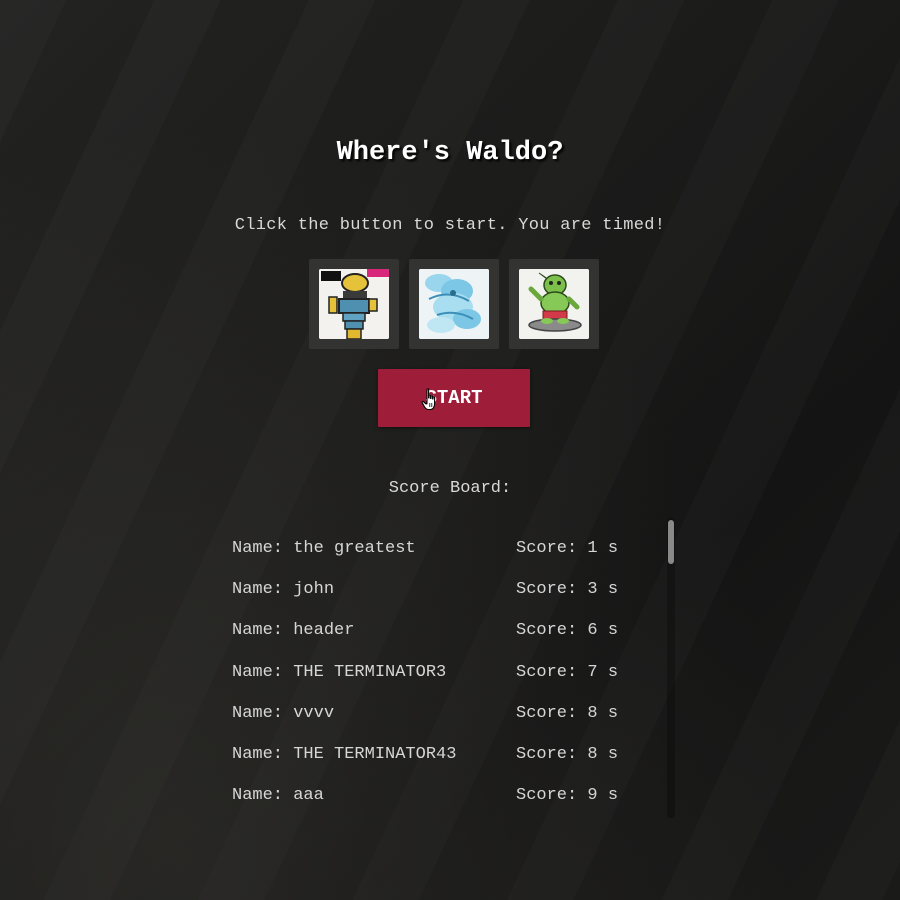 Image resolution: width=900 pixels, height=900 pixels. I want to click on score-row-name: Name: header, so click(293, 631).